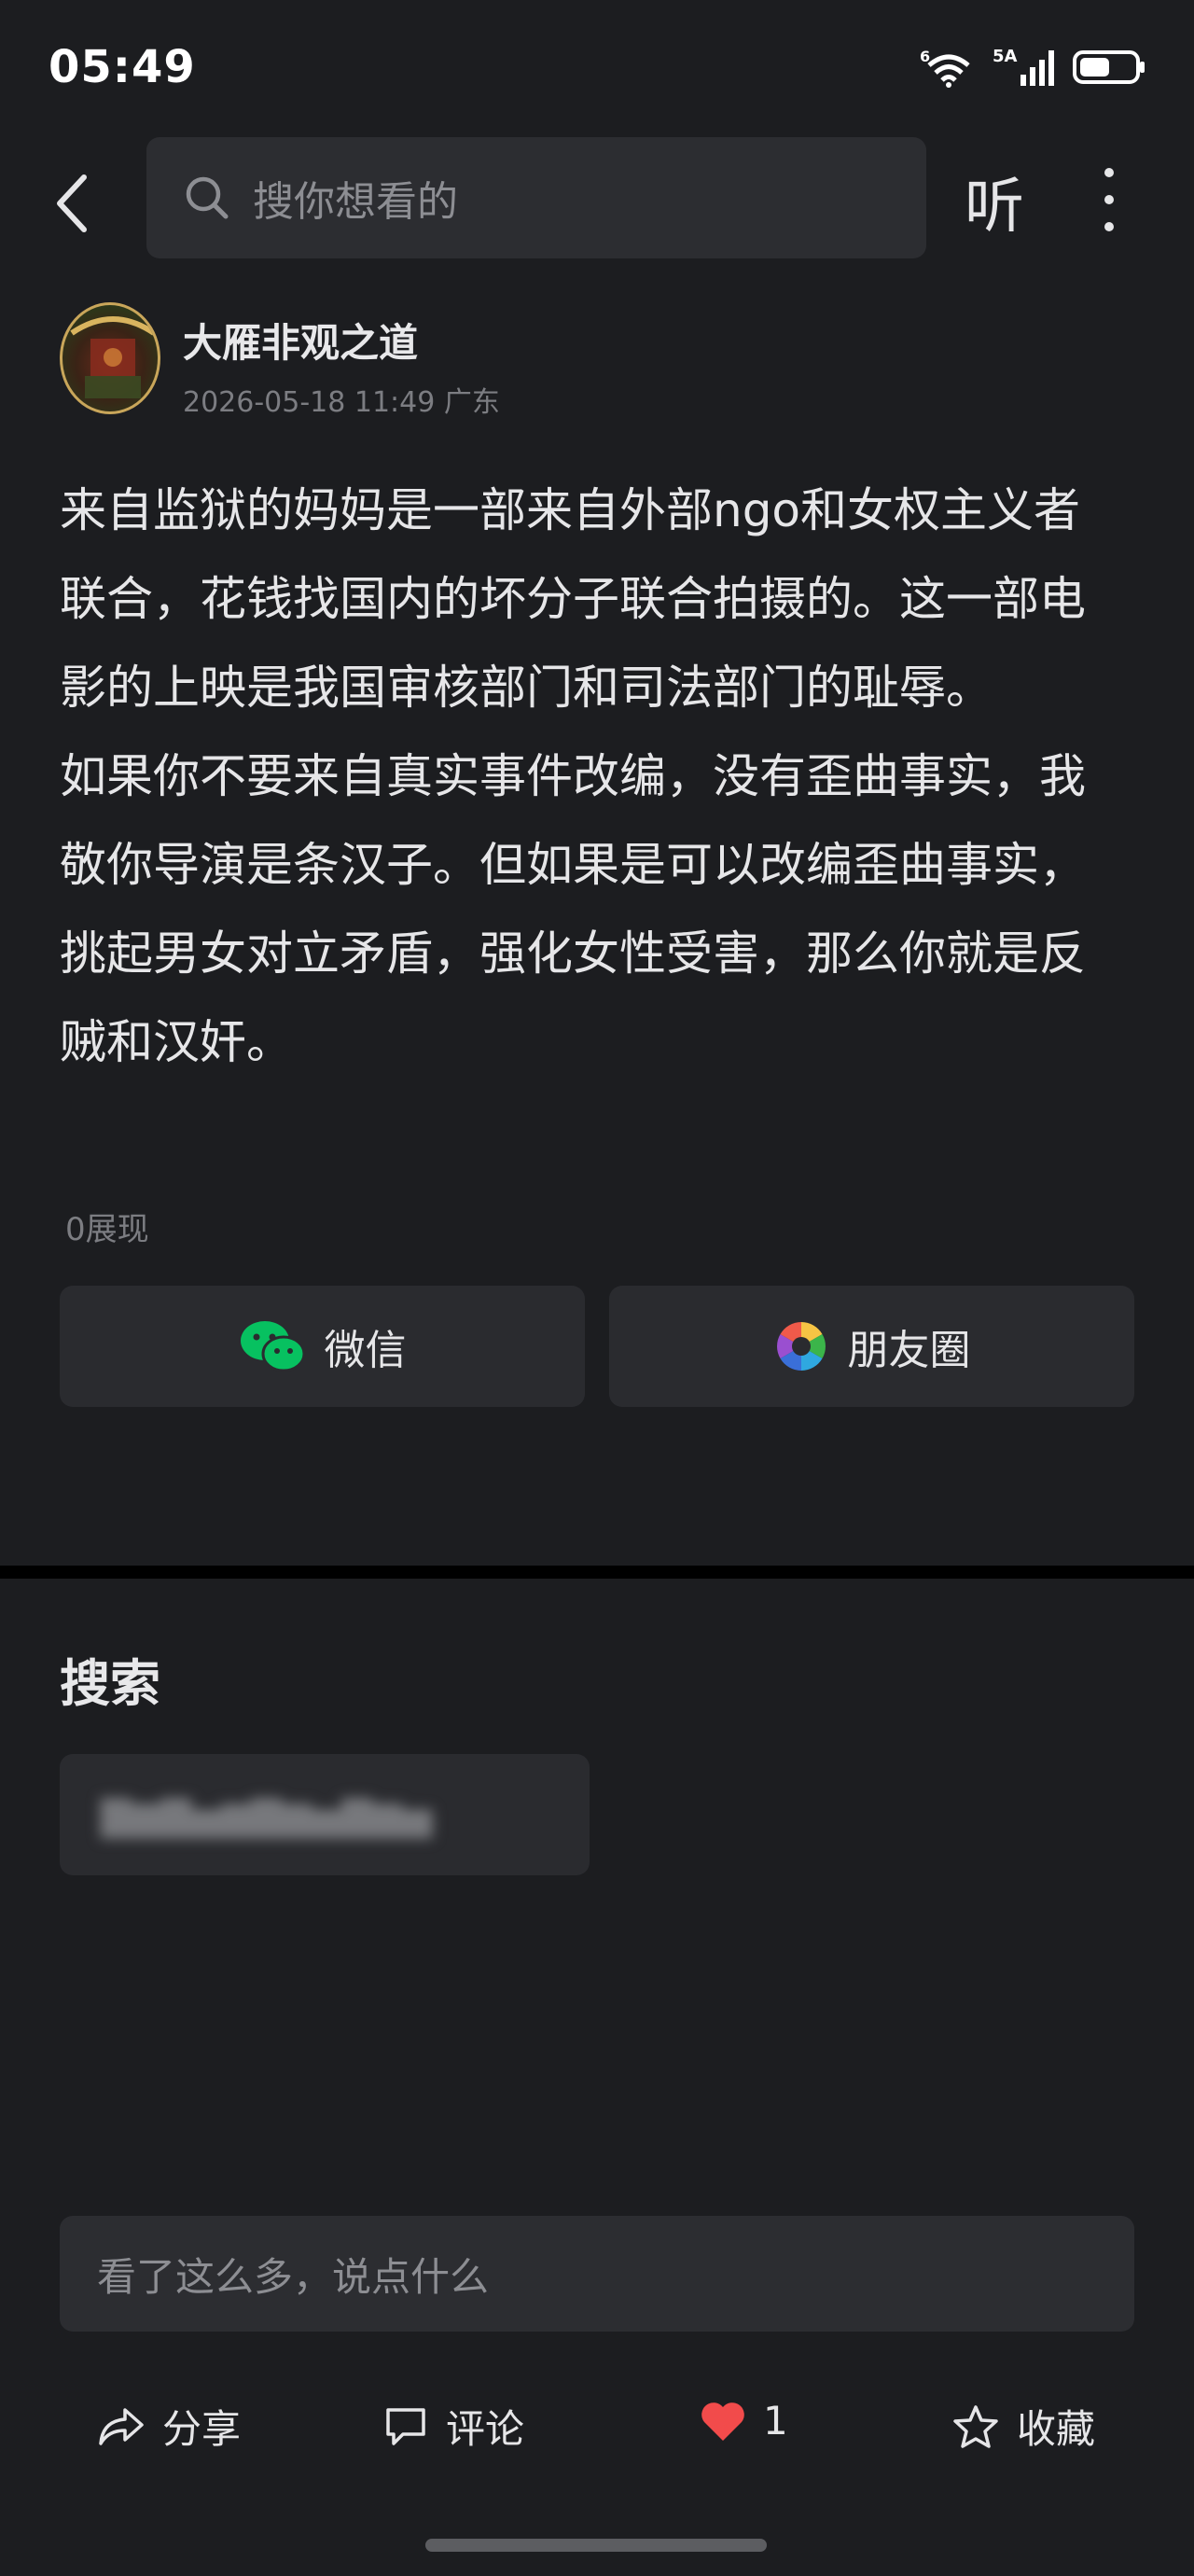 The image size is (1194, 2576). I want to click on wifi-icon: 6, so click(945, 68).